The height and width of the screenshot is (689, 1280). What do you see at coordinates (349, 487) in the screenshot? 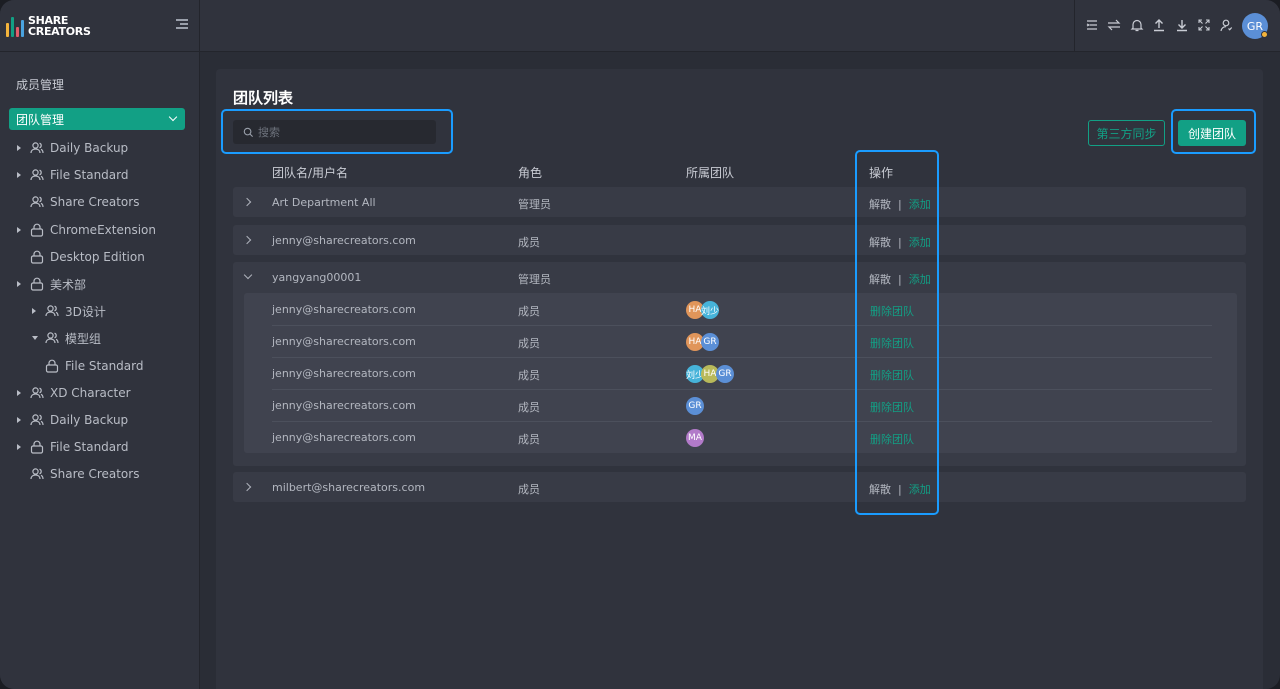
I see `row-name: milbert@sharecreators.com` at bounding box center [349, 487].